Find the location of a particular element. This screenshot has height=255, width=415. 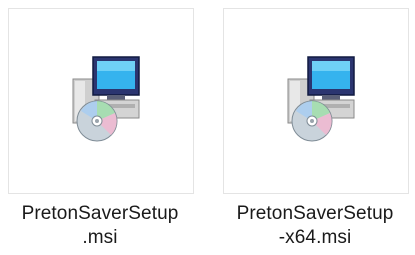

file-name-line-2: .msi is located at coordinates (100, 237).